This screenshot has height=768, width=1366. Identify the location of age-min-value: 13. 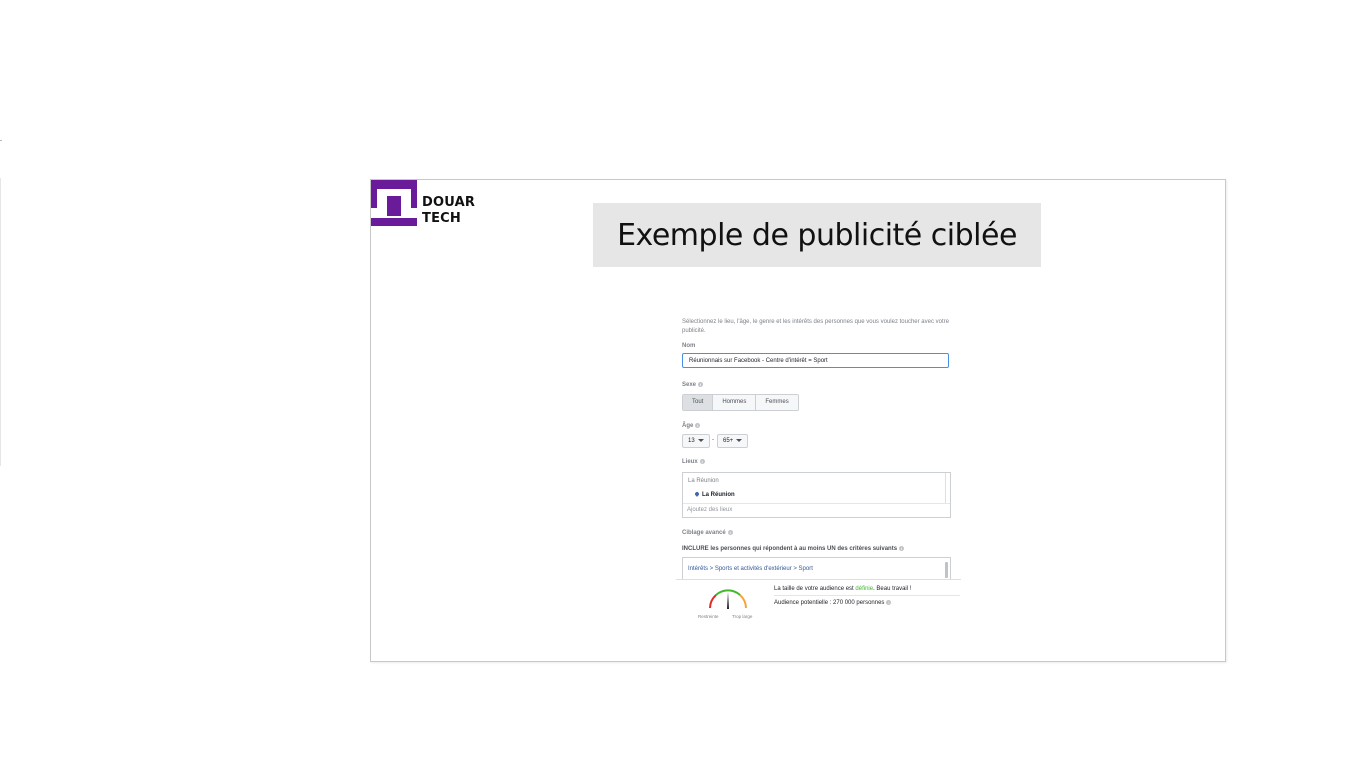
(691, 441).